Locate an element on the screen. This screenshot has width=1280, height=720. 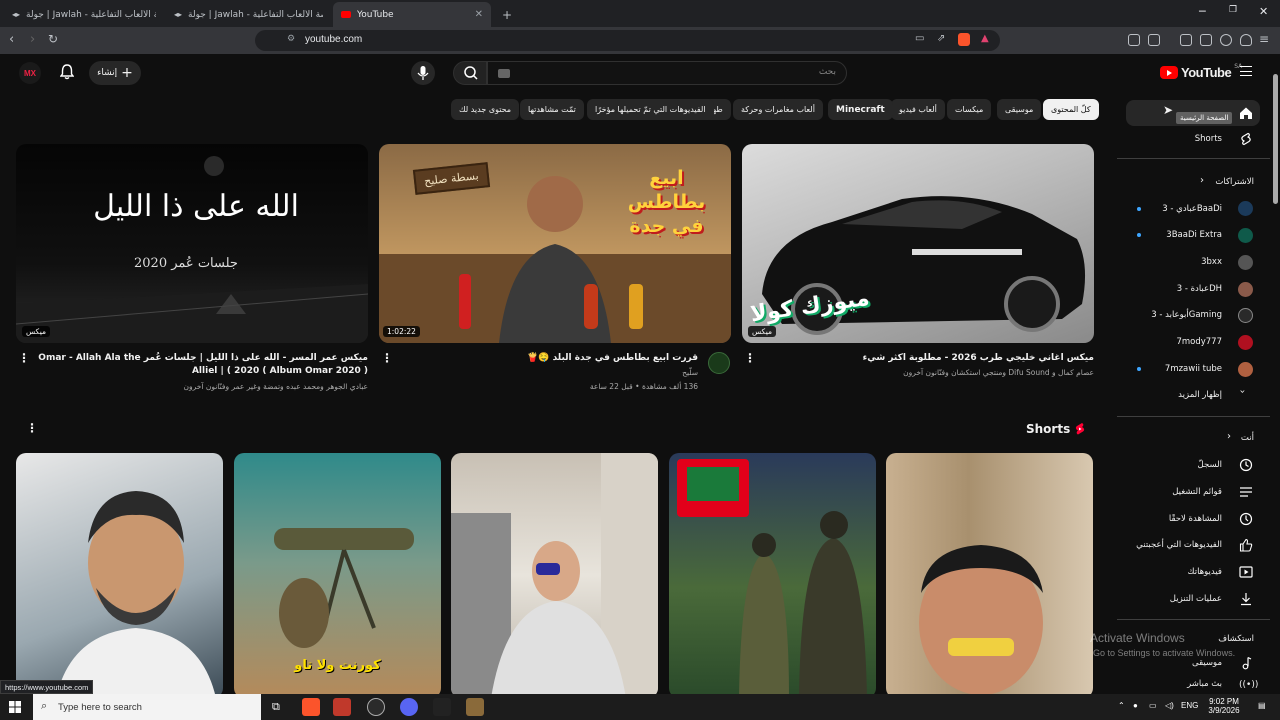
chip-new-to-you: محتوى جديد لك is located at coordinates (485, 109).